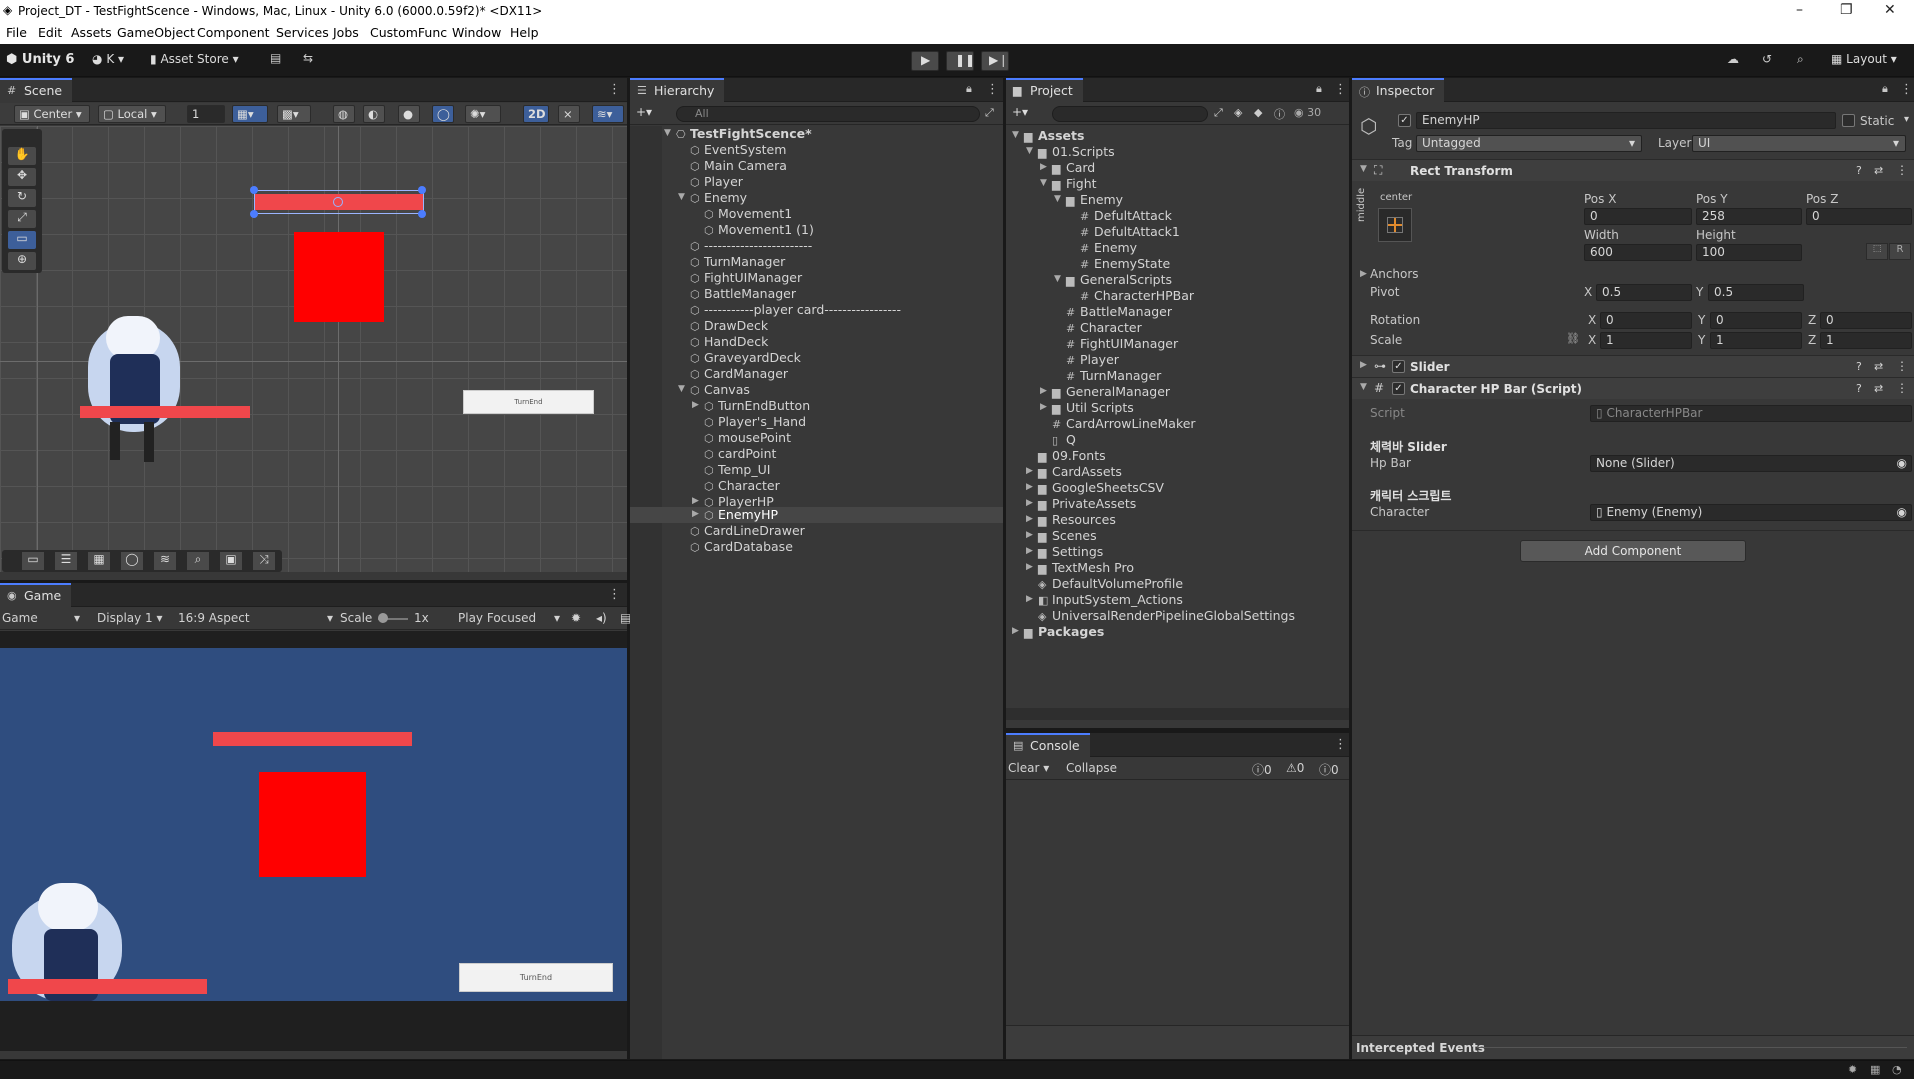  What do you see at coordinates (1125, 264) in the screenshot?
I see `project-script: # EnemyState` at bounding box center [1125, 264].